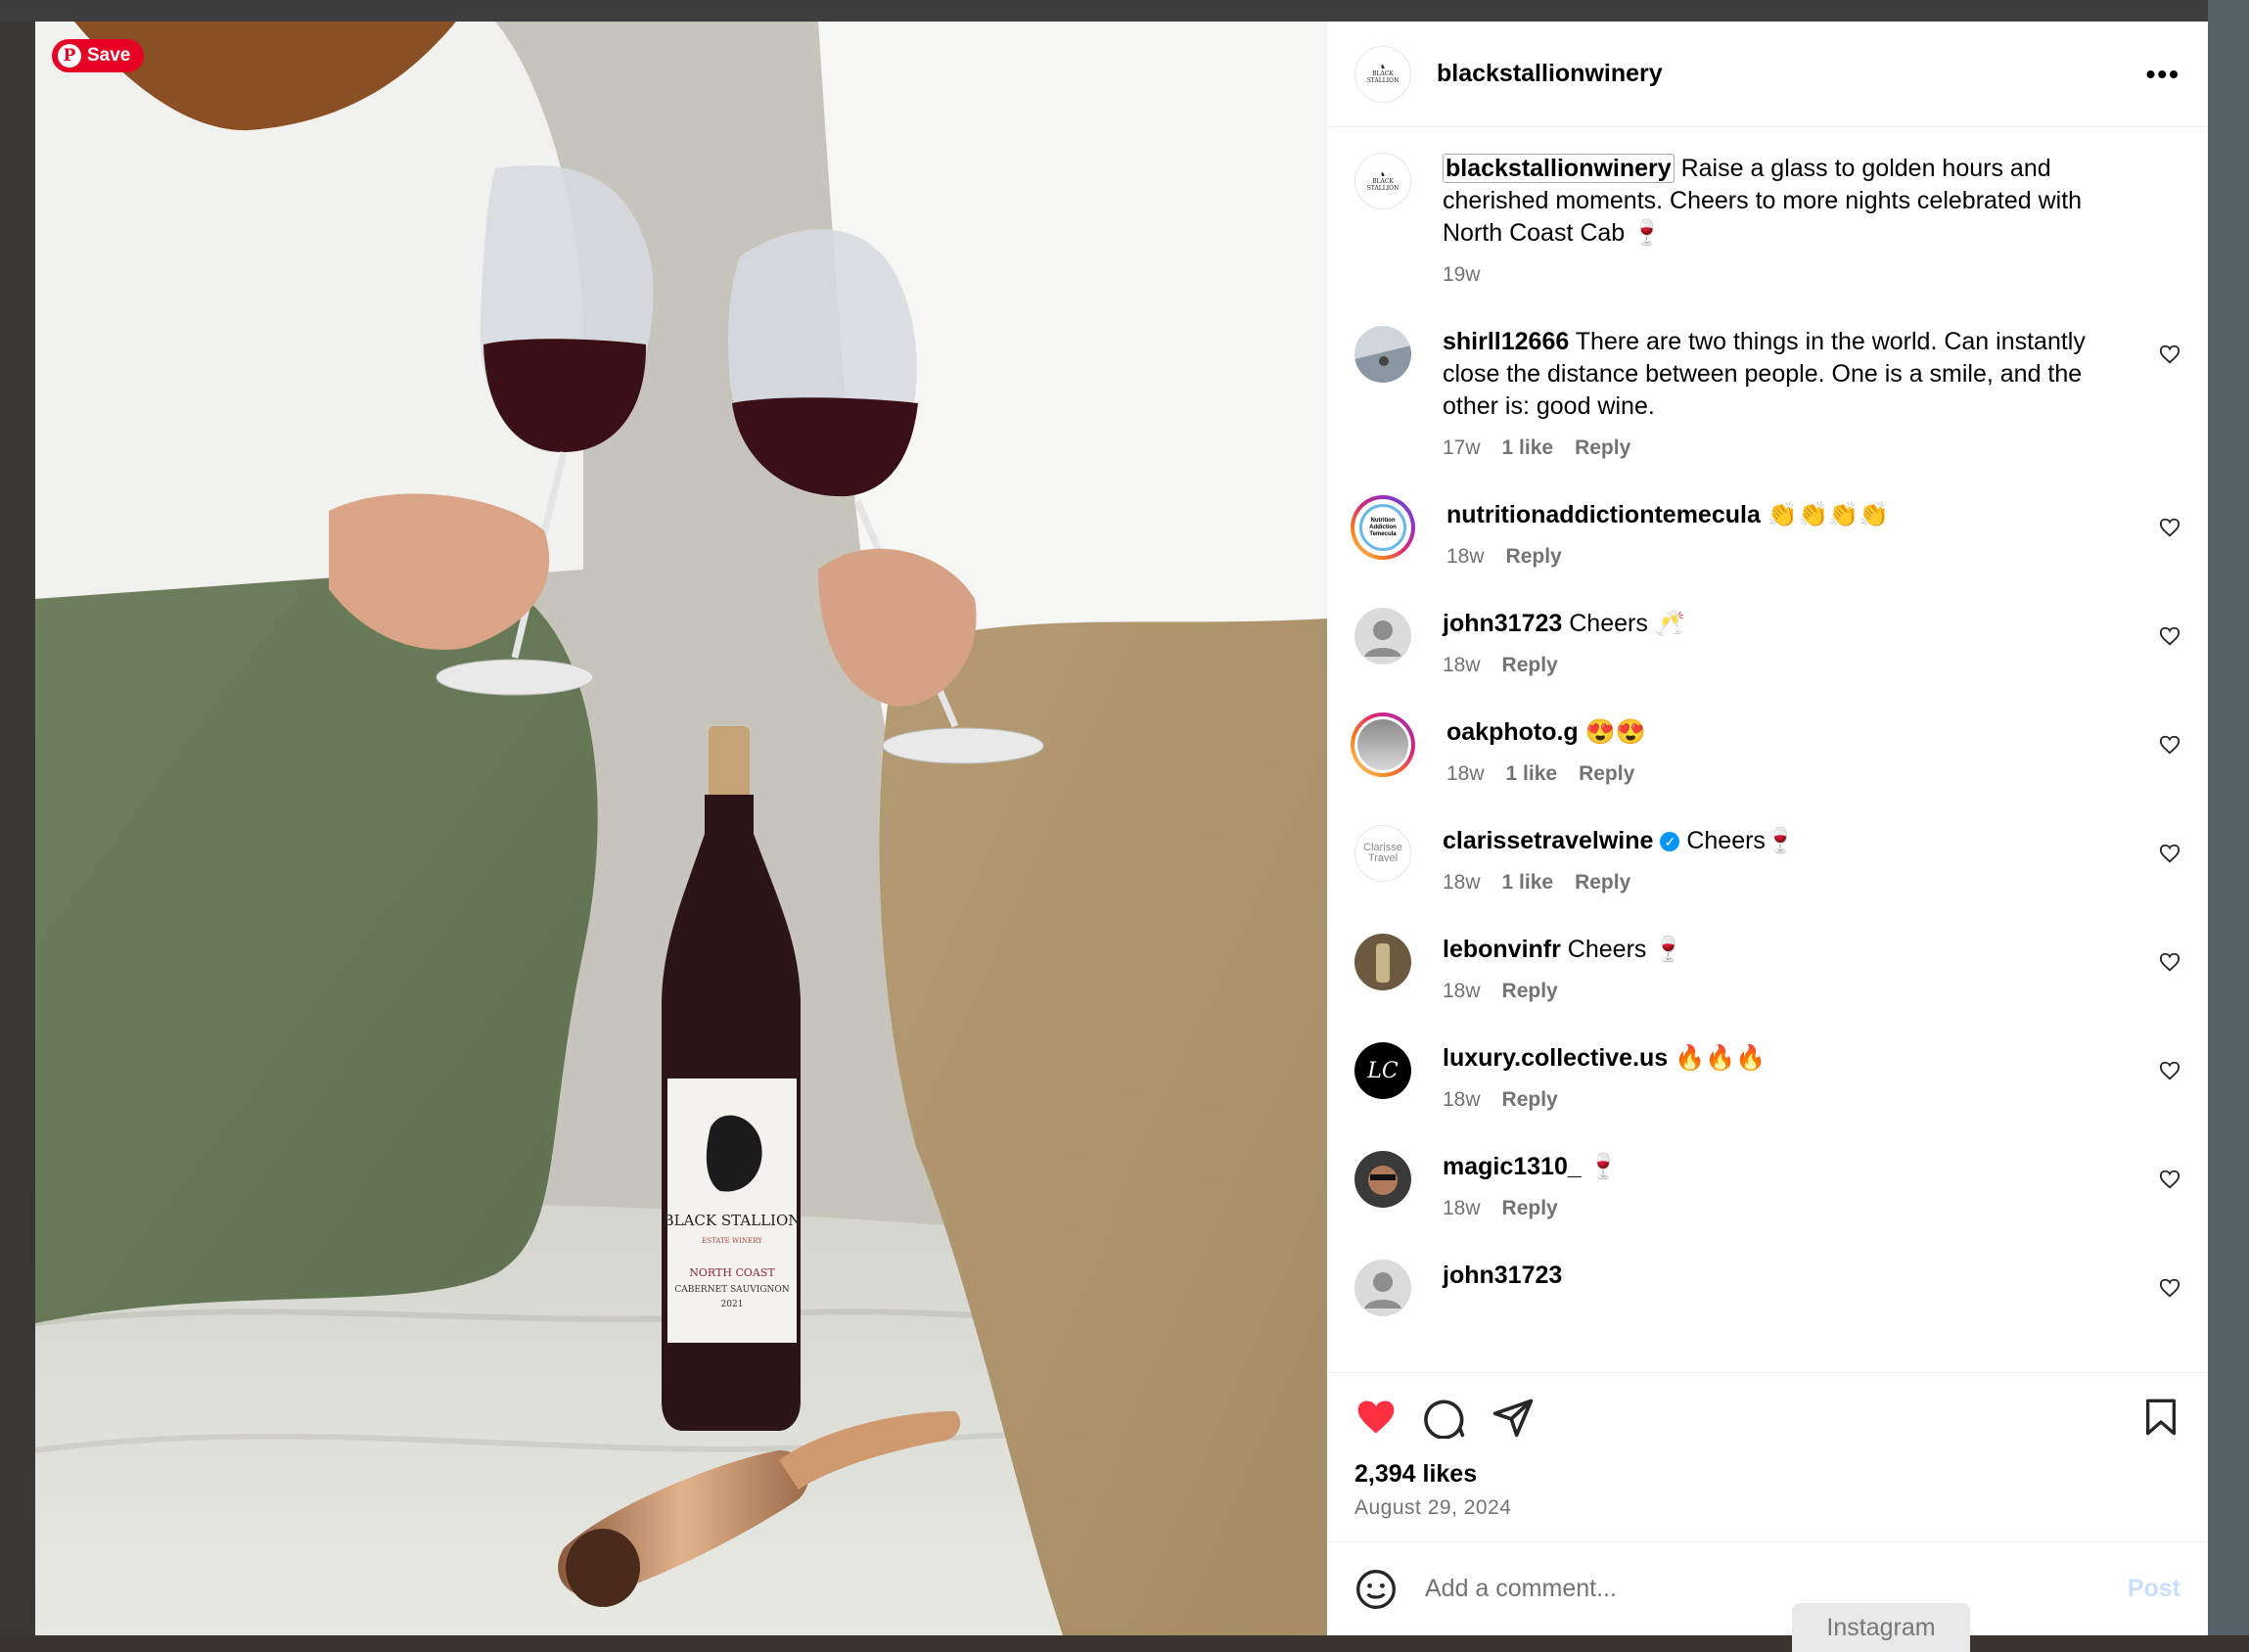 The height and width of the screenshot is (1652, 2249). I want to click on caption-author-avatar: ♞ BLACK STALLION, so click(1383, 181).